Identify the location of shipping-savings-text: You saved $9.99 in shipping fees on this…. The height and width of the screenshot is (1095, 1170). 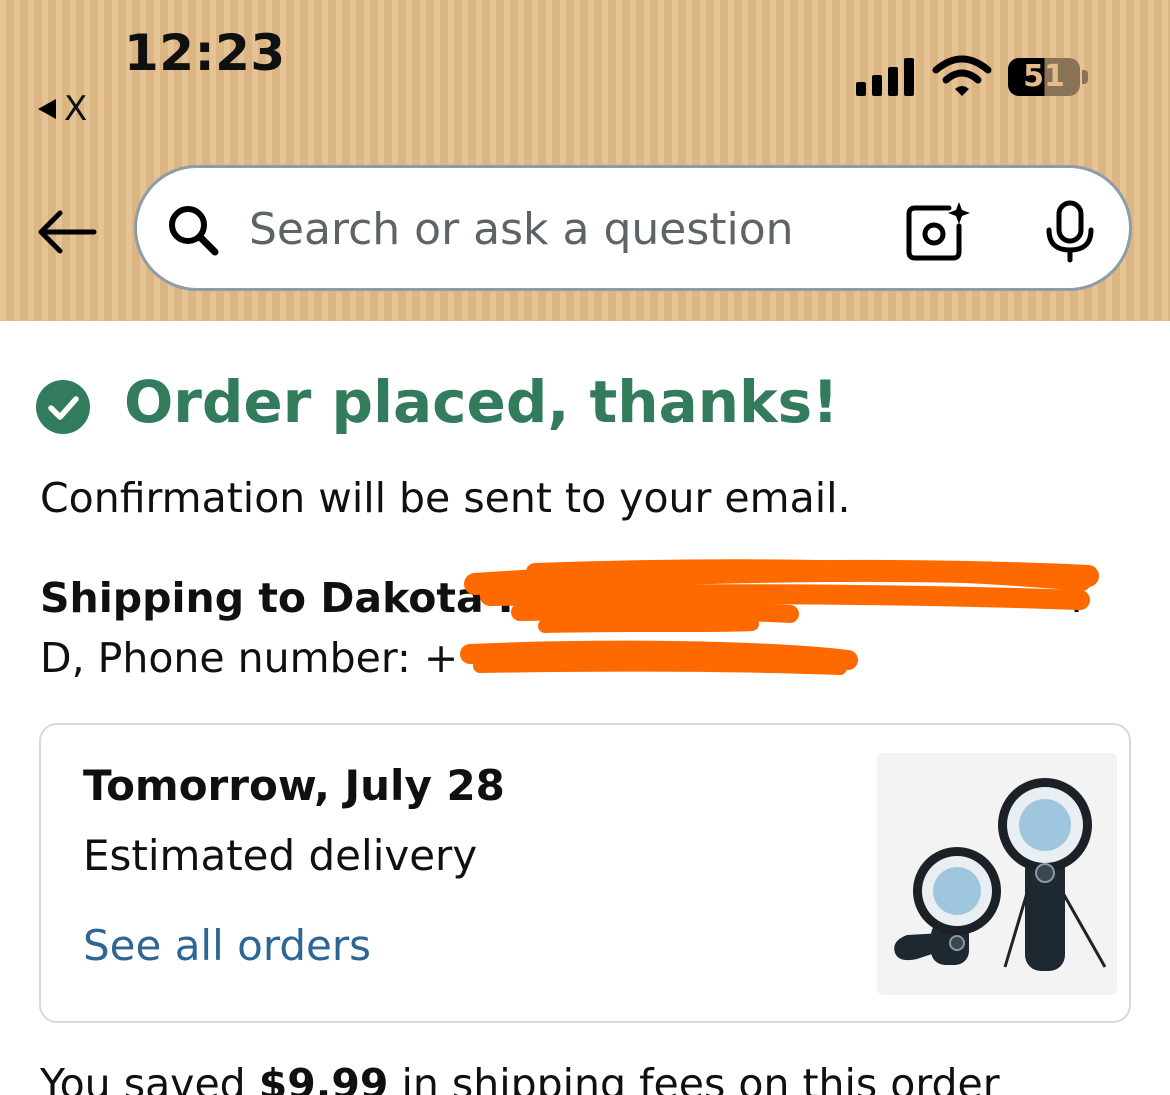
(520, 1077).